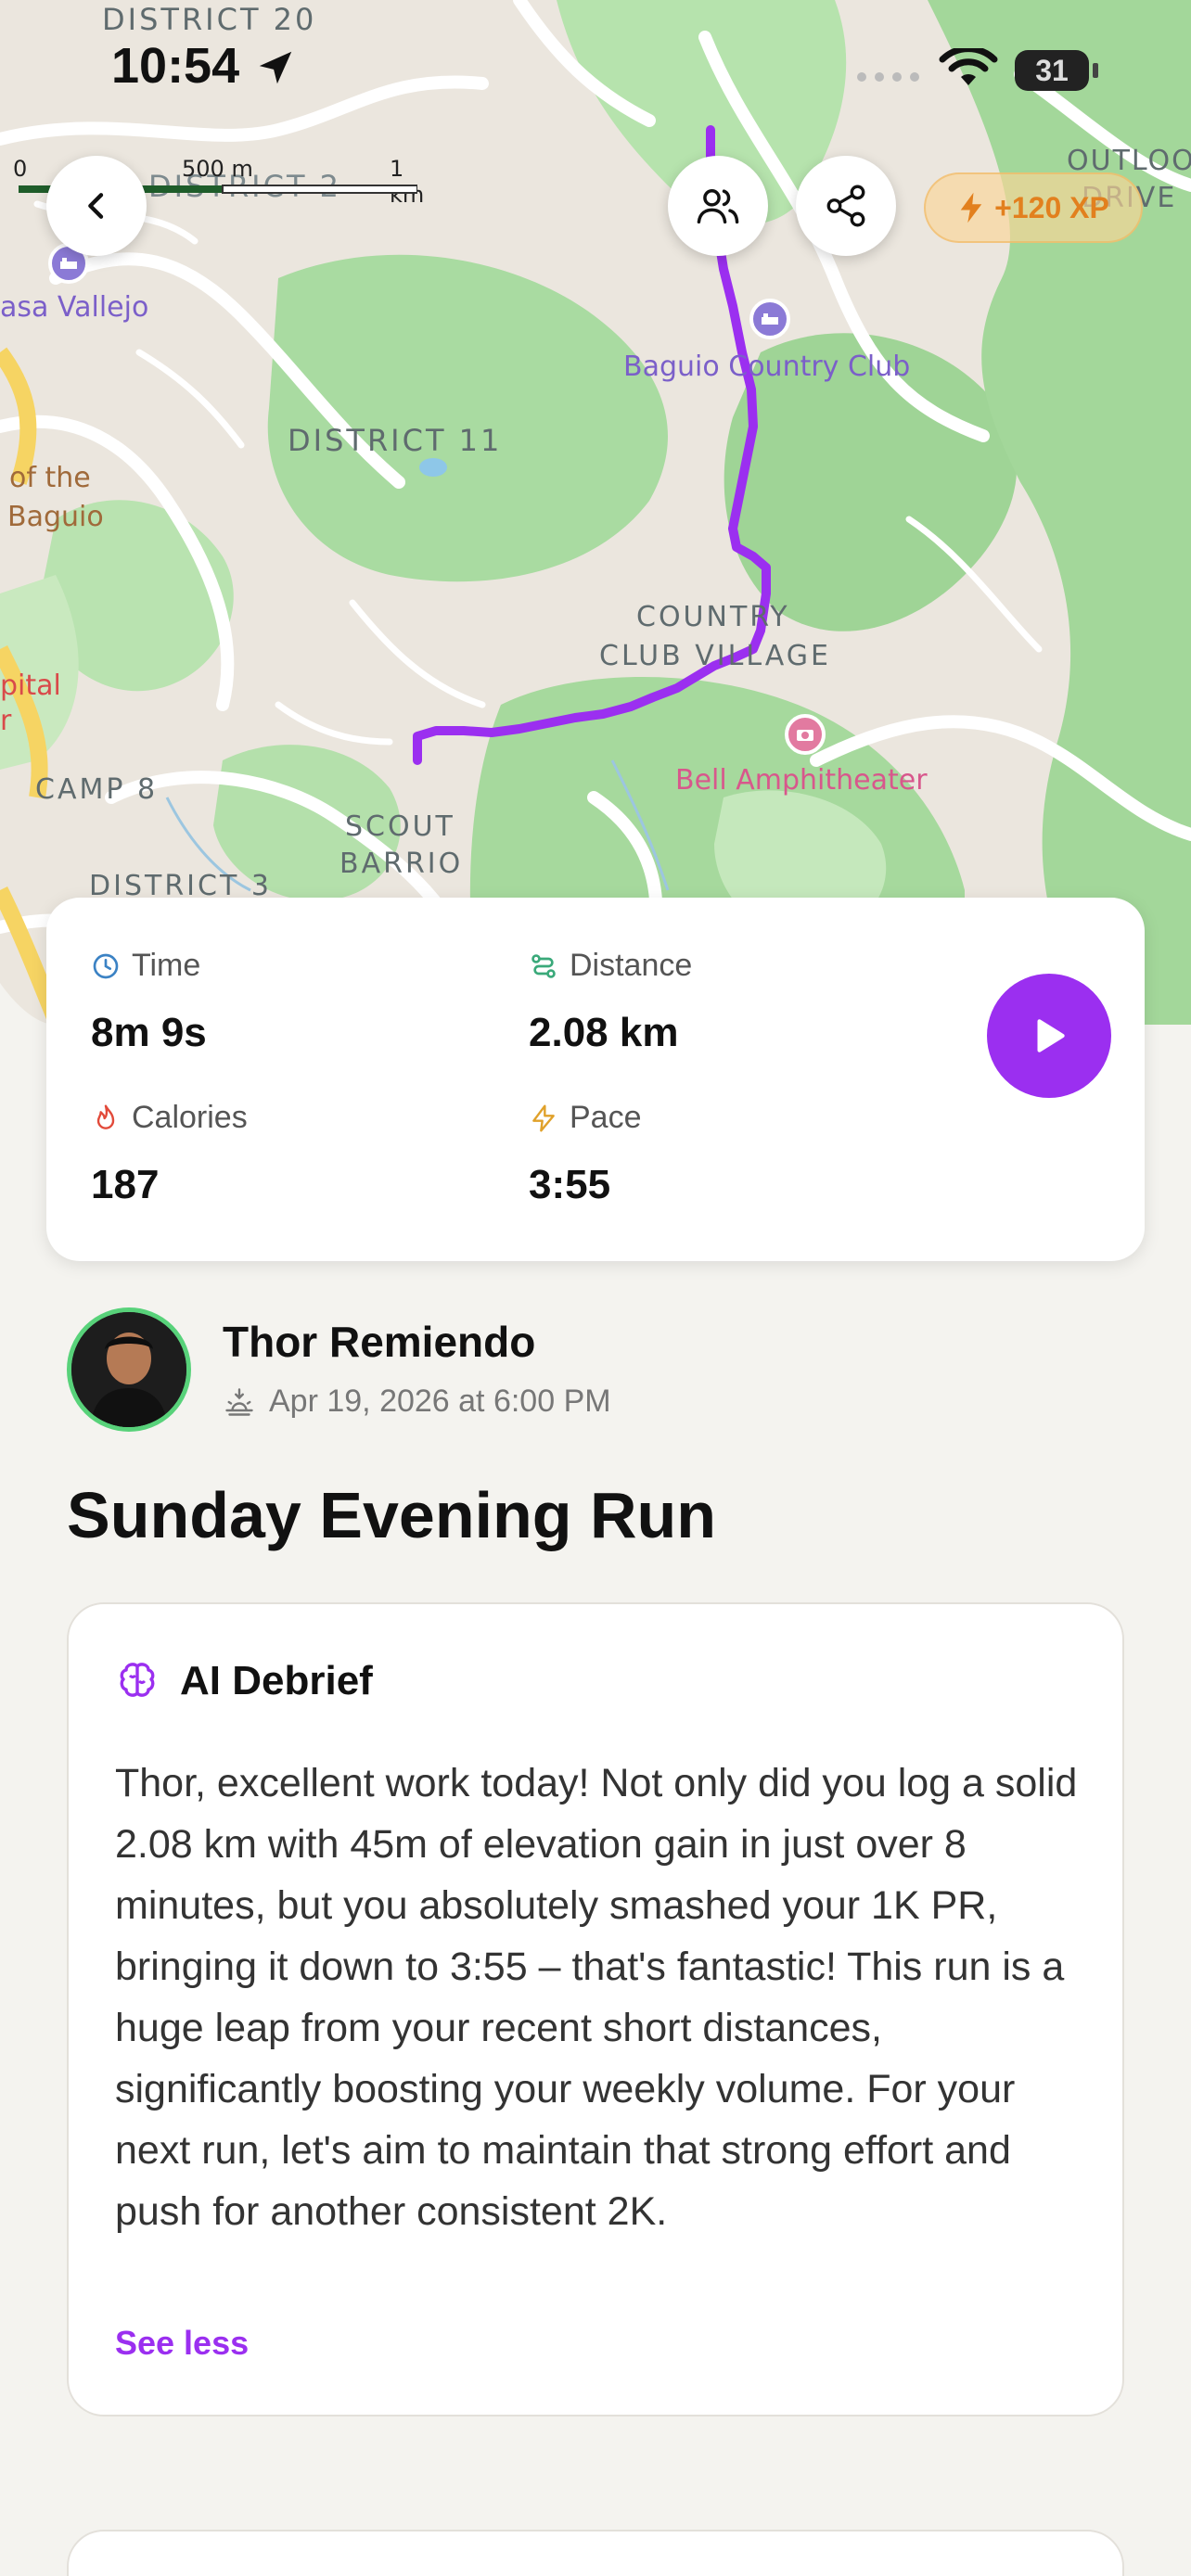 Image resolution: width=1191 pixels, height=2576 pixels. Describe the element at coordinates (604, 1032) in the screenshot. I see `stat-value: 2.08 km` at that location.